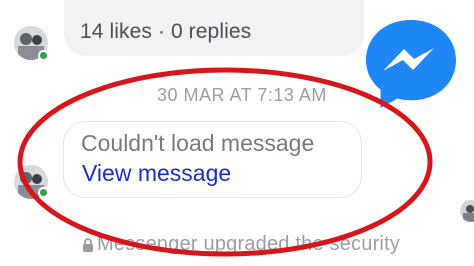  What do you see at coordinates (249, 244) in the screenshot?
I see `security-notice-text: Messenger upgraded the security` at bounding box center [249, 244].